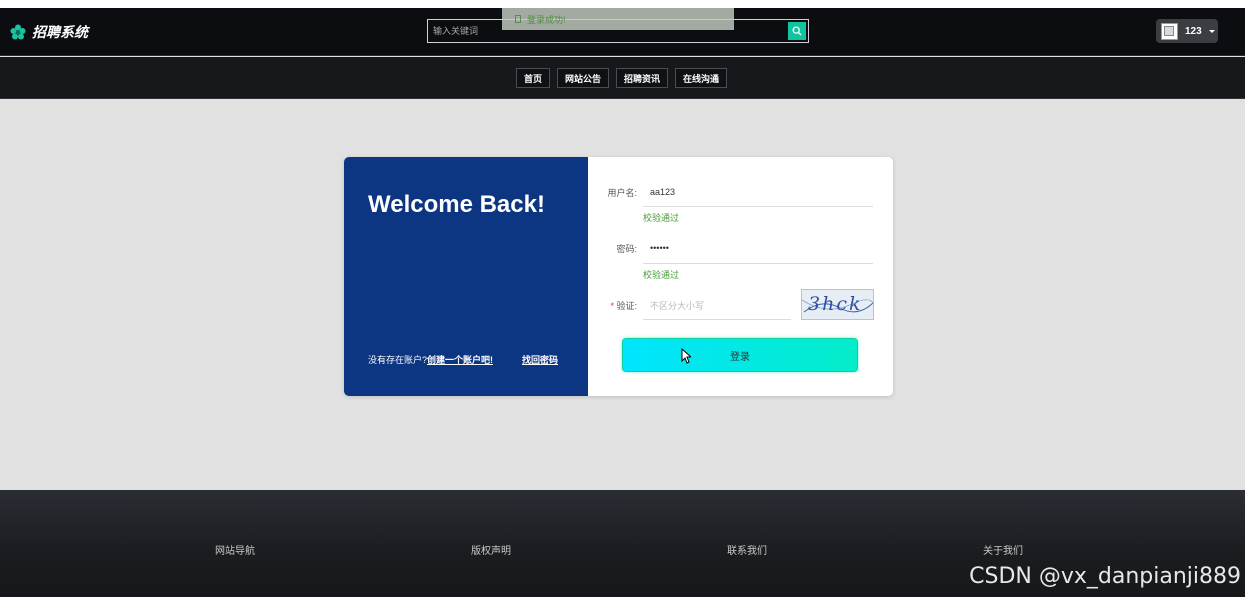  I want to click on success-icon, so click(518, 19).